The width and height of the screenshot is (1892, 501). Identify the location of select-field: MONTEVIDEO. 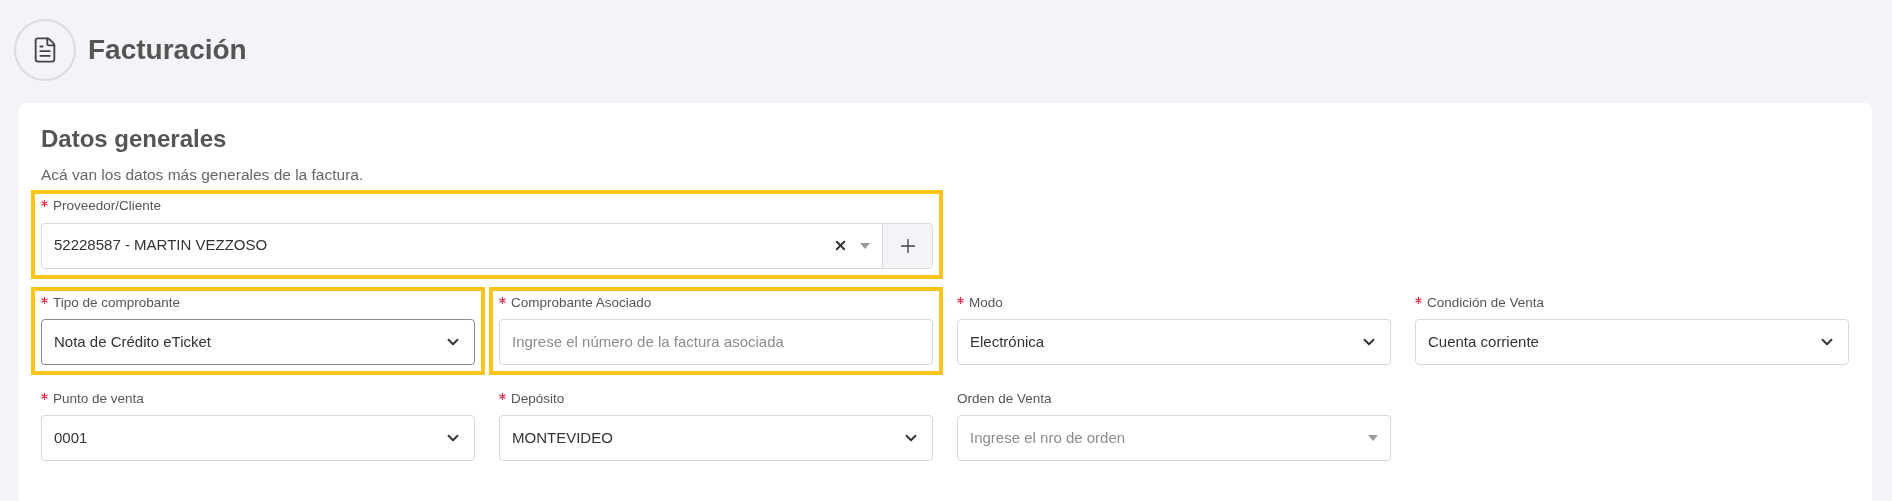
(716, 438).